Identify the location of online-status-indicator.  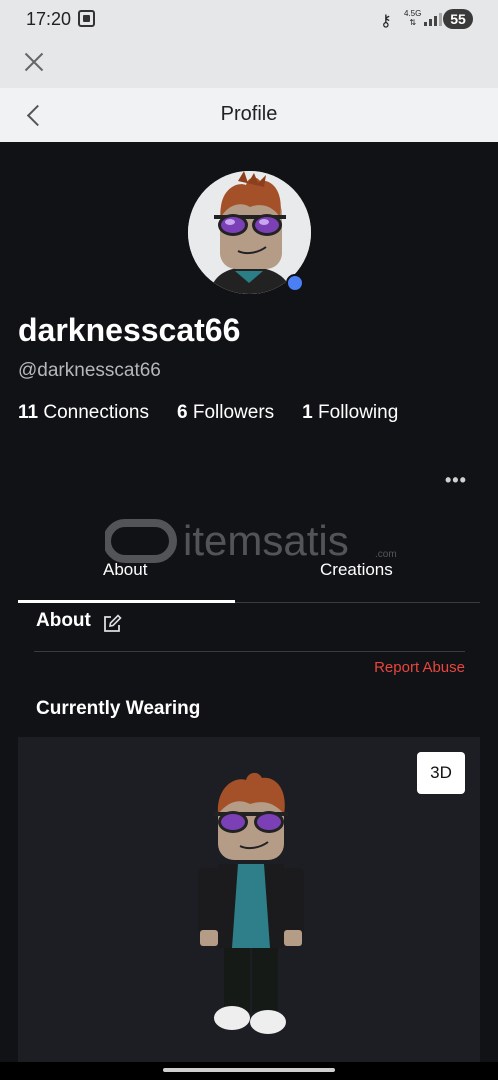
(295, 283).